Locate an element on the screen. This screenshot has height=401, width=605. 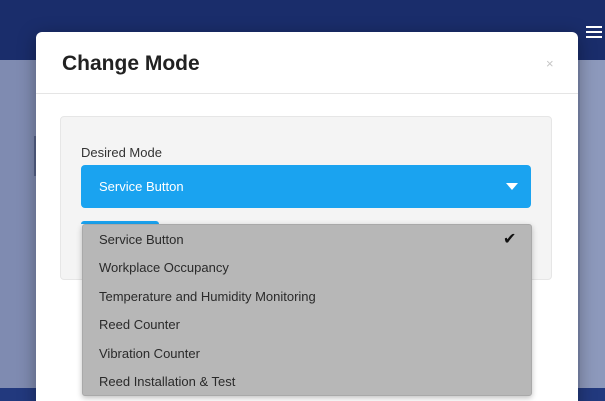
option-label: Service Button is located at coordinates (141, 239).